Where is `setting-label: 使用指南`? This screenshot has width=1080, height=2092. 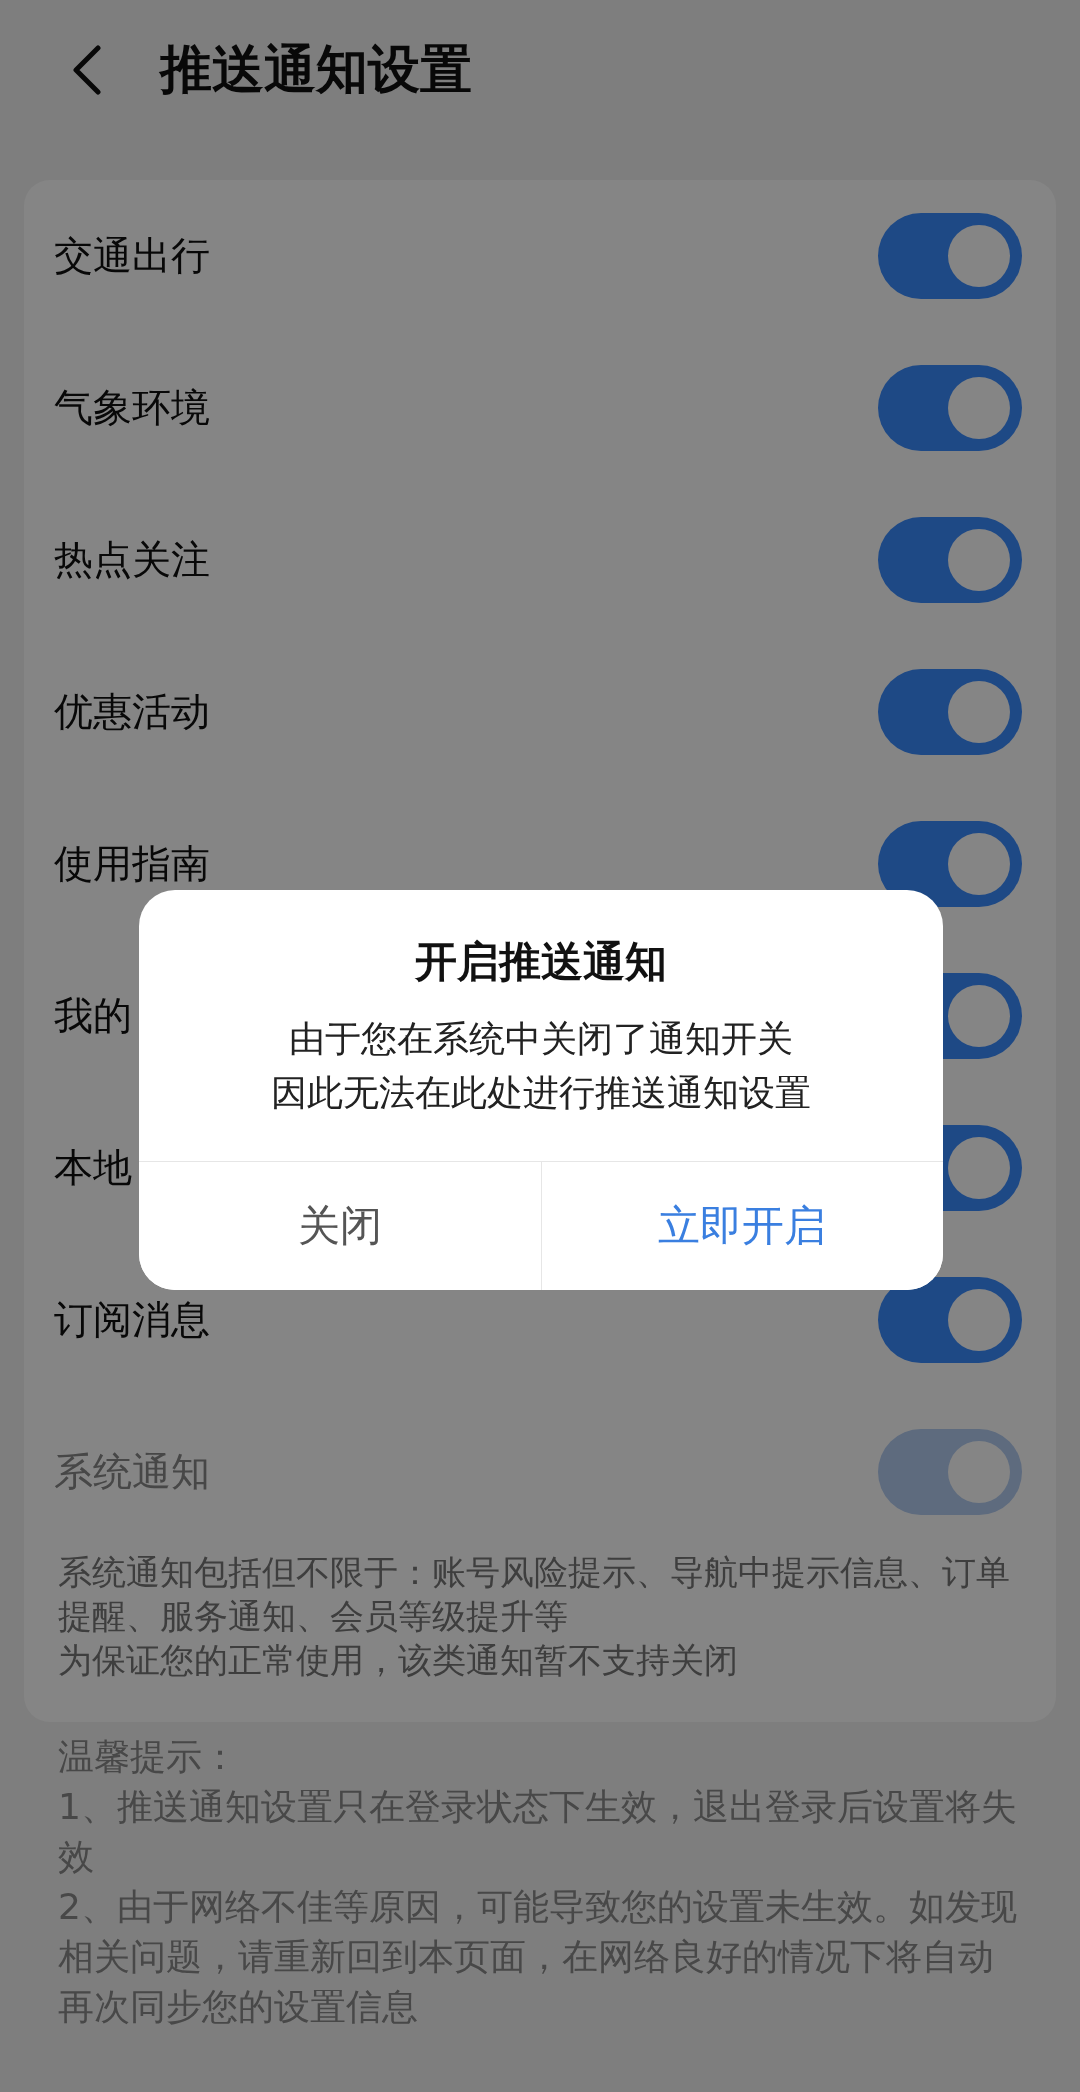
setting-label: 使用指南 is located at coordinates (132, 864).